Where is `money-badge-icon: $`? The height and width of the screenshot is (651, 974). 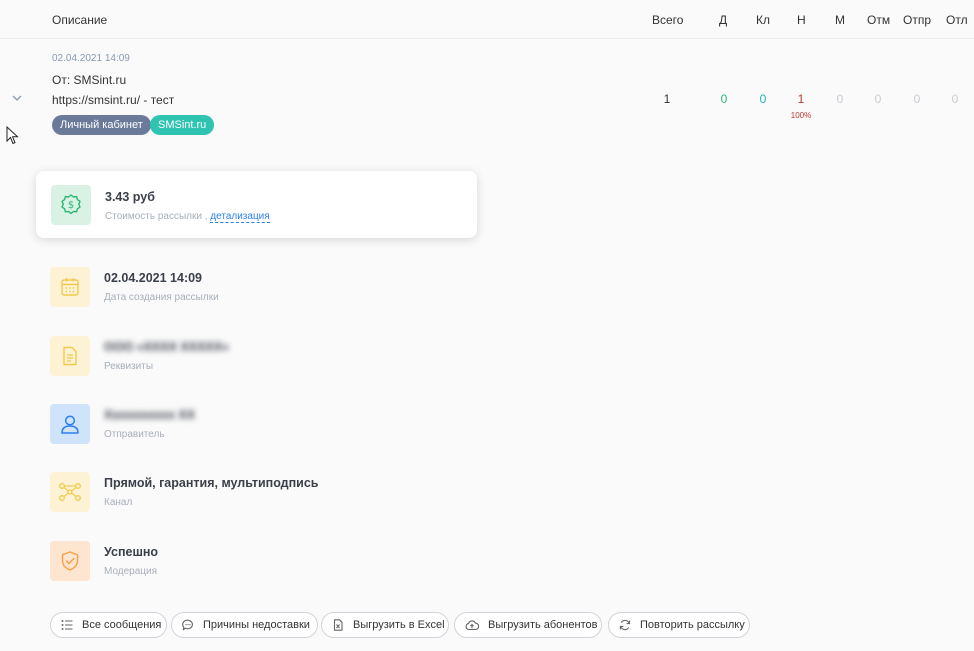 money-badge-icon: $ is located at coordinates (71, 204).